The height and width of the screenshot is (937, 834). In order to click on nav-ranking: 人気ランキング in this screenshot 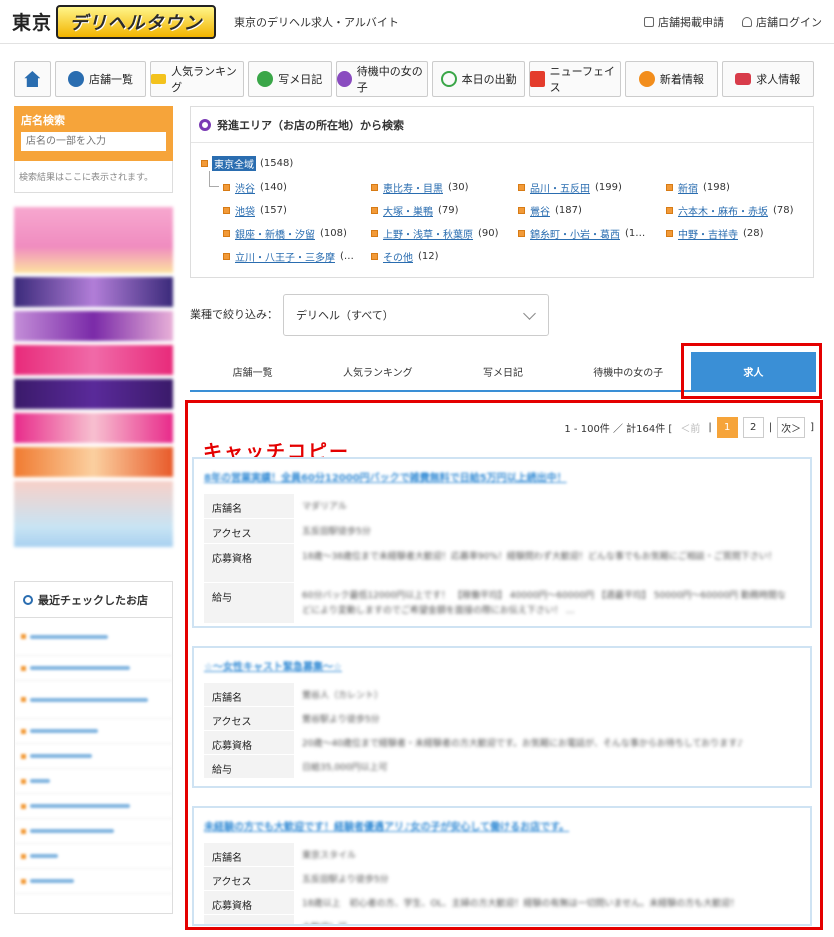, I will do `click(197, 79)`.